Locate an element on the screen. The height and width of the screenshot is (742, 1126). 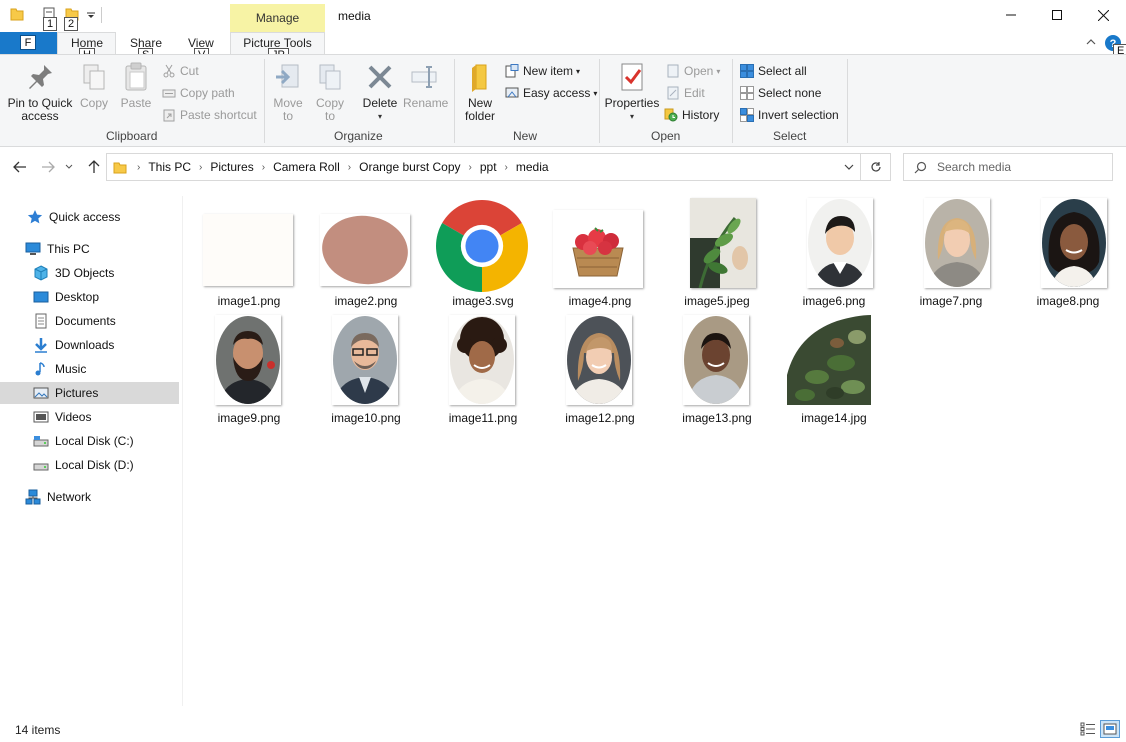
file-item-image5: image5.jpeg is located at coordinates (713, 251).